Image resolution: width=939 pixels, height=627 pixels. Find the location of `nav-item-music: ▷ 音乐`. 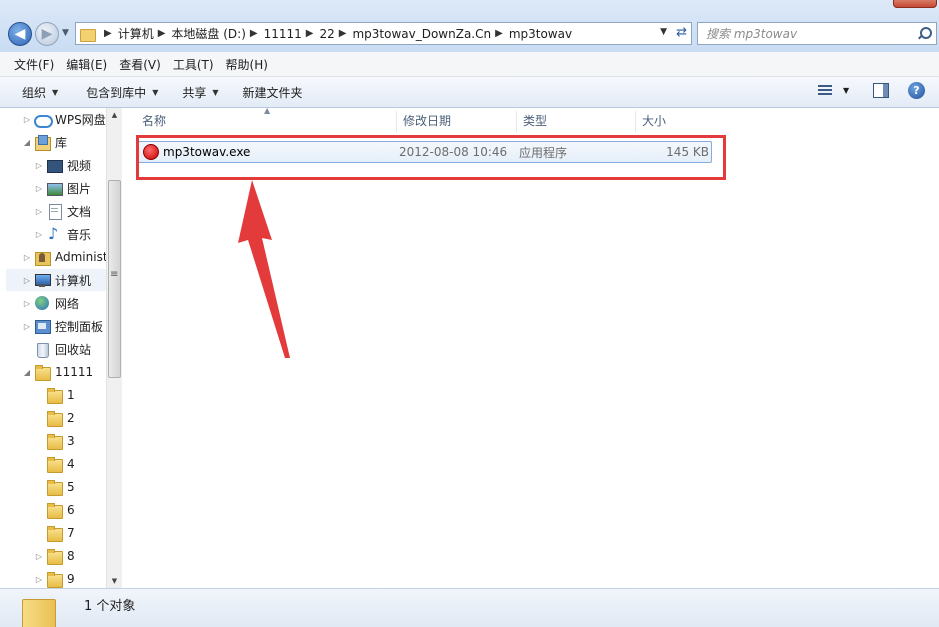

nav-item-music: ▷ 音乐 is located at coordinates (62, 234).